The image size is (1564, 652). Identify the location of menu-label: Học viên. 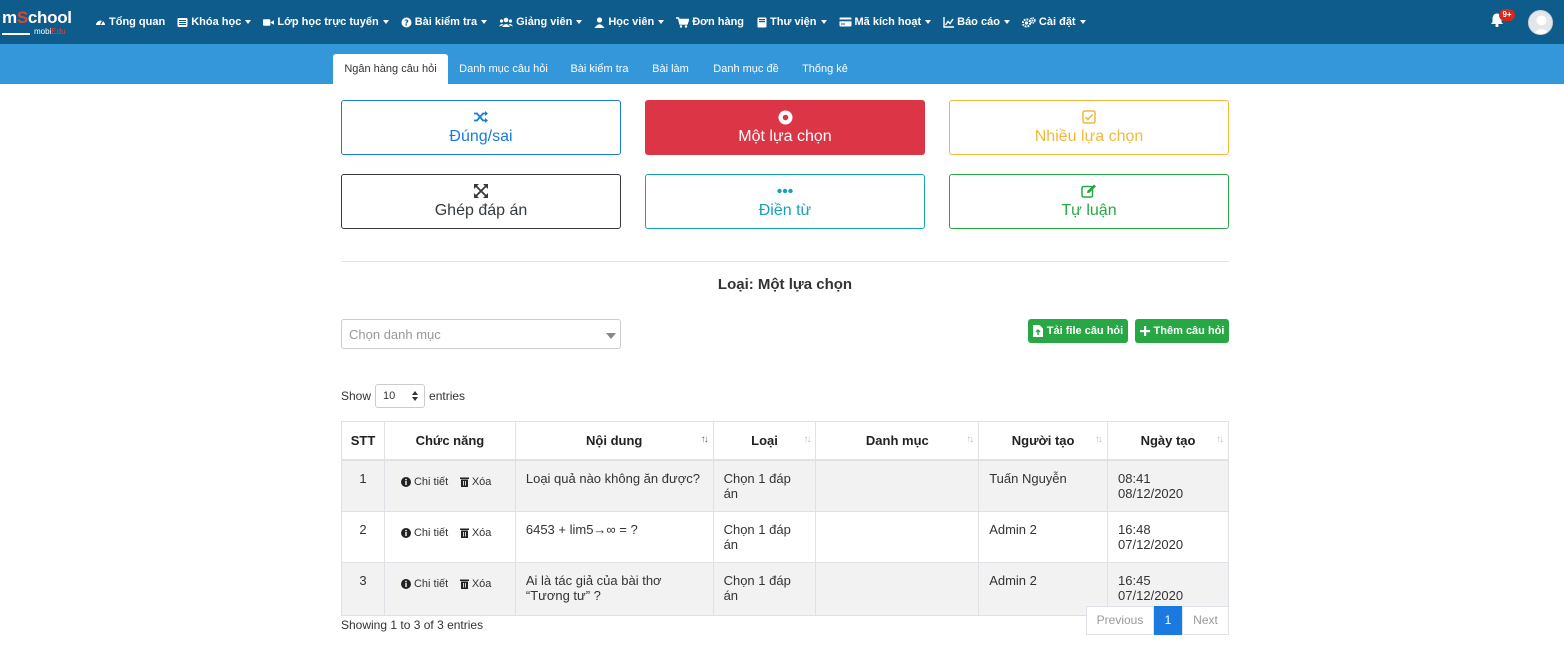
(631, 22).